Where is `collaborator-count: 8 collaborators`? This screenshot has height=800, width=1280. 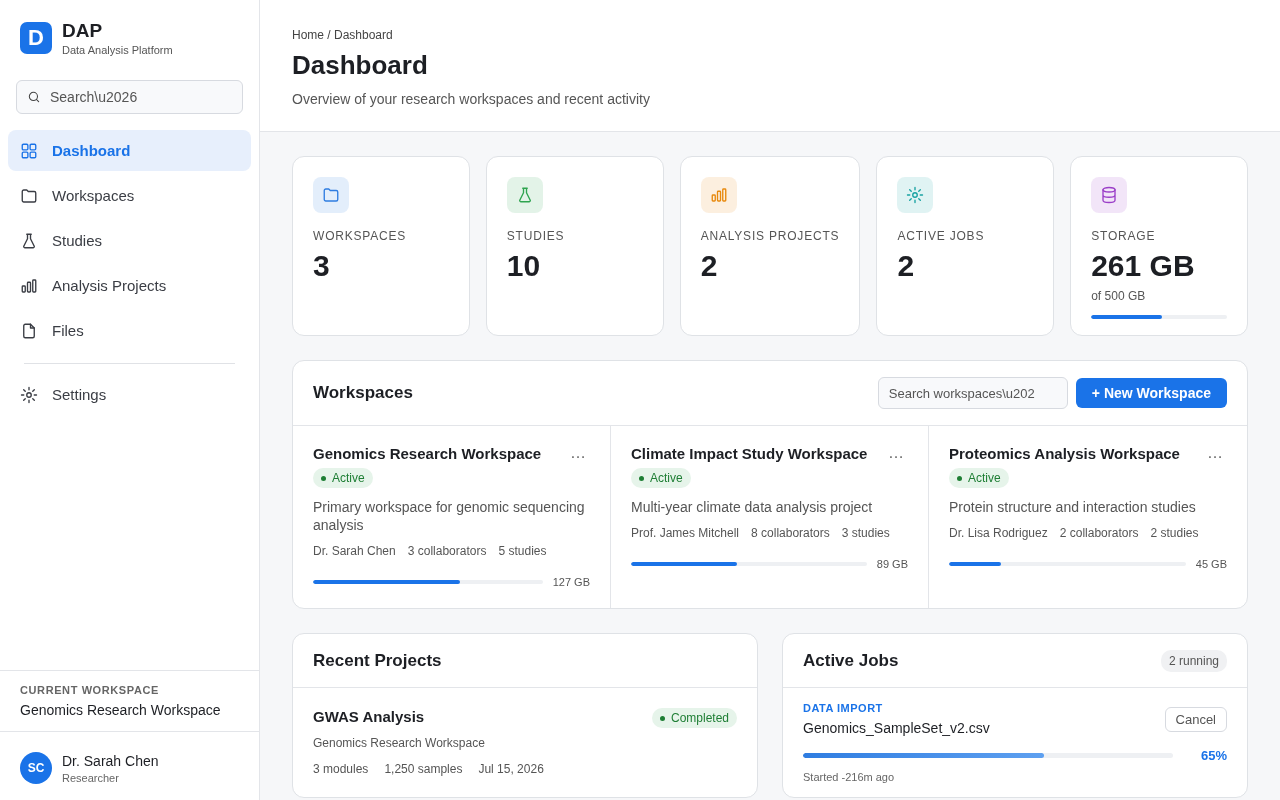
collaborator-count: 8 collaborators is located at coordinates (790, 533).